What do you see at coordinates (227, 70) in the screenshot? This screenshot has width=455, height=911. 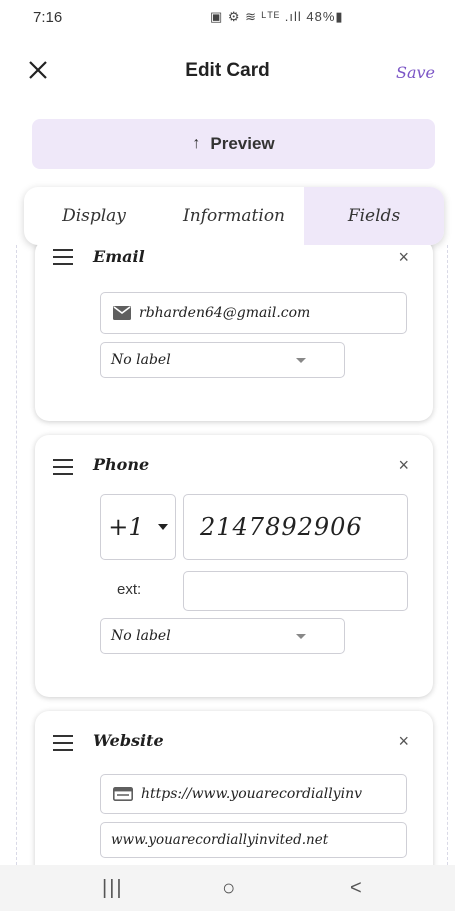 I see `page-title: Edit Card` at bounding box center [227, 70].